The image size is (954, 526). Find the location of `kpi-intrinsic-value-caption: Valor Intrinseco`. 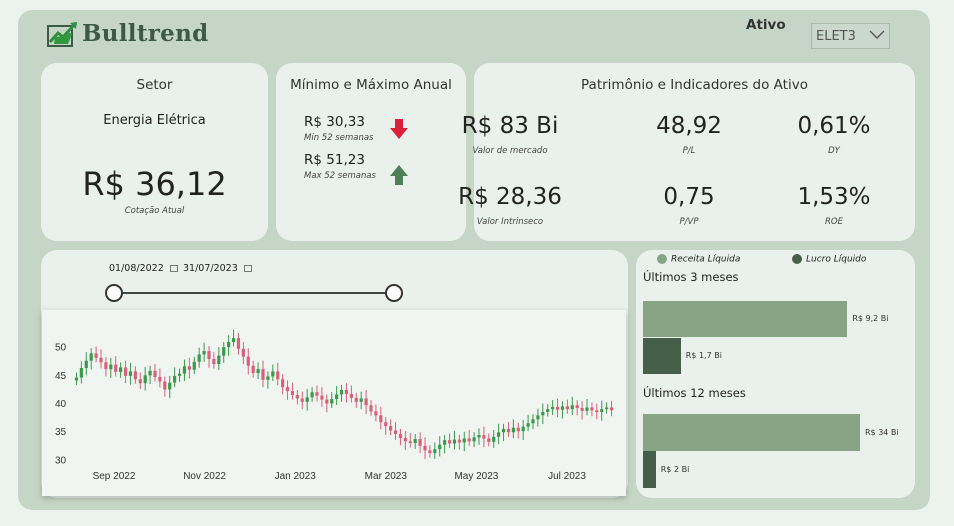

kpi-intrinsic-value-caption: Valor Intrinseco is located at coordinates (510, 222).